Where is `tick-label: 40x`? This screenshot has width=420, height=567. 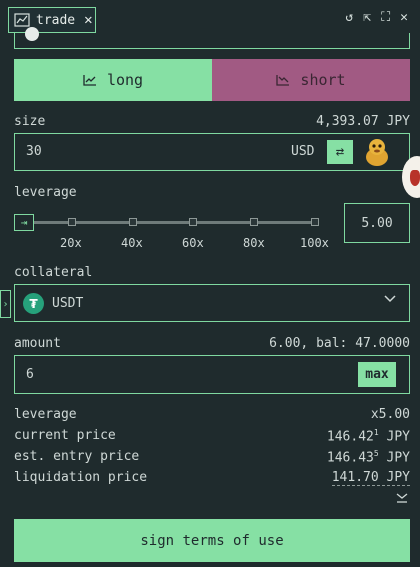
tick-label: 40x is located at coordinates (132, 243).